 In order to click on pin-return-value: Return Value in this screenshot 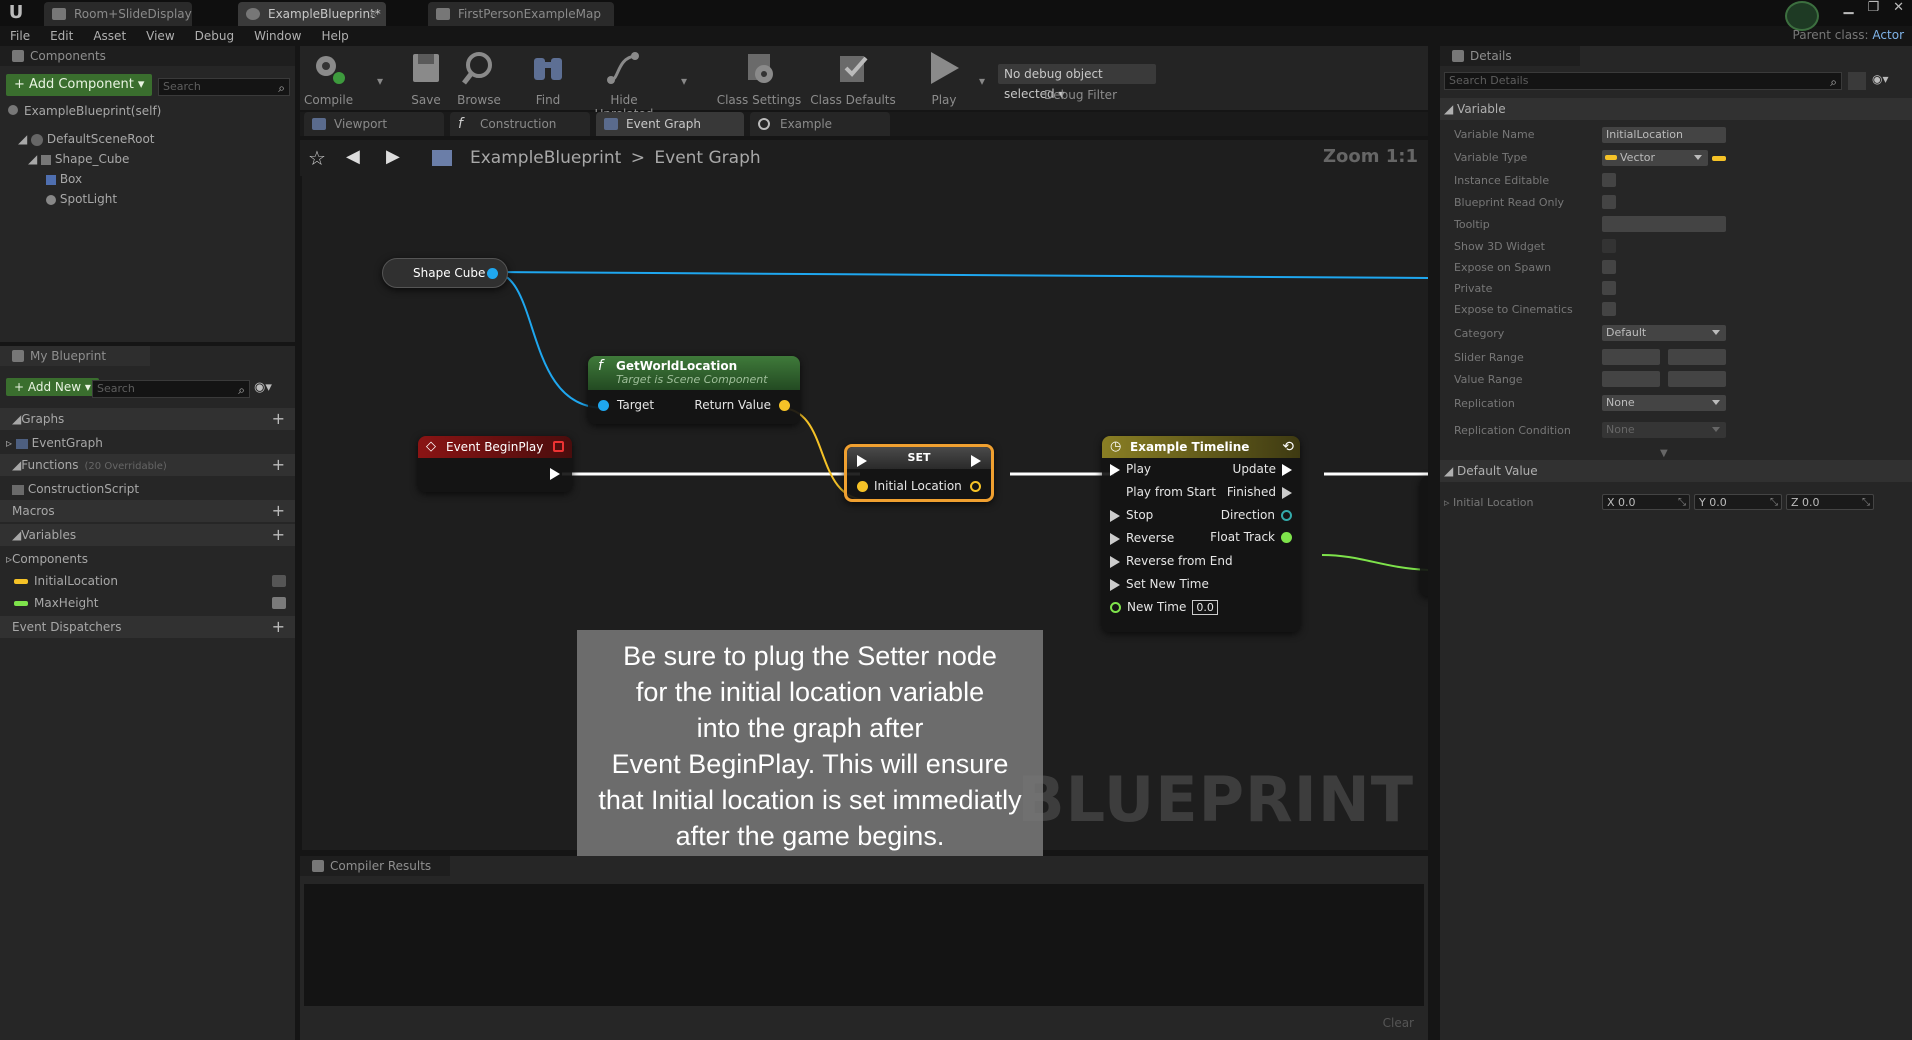, I will do `click(742, 405)`.